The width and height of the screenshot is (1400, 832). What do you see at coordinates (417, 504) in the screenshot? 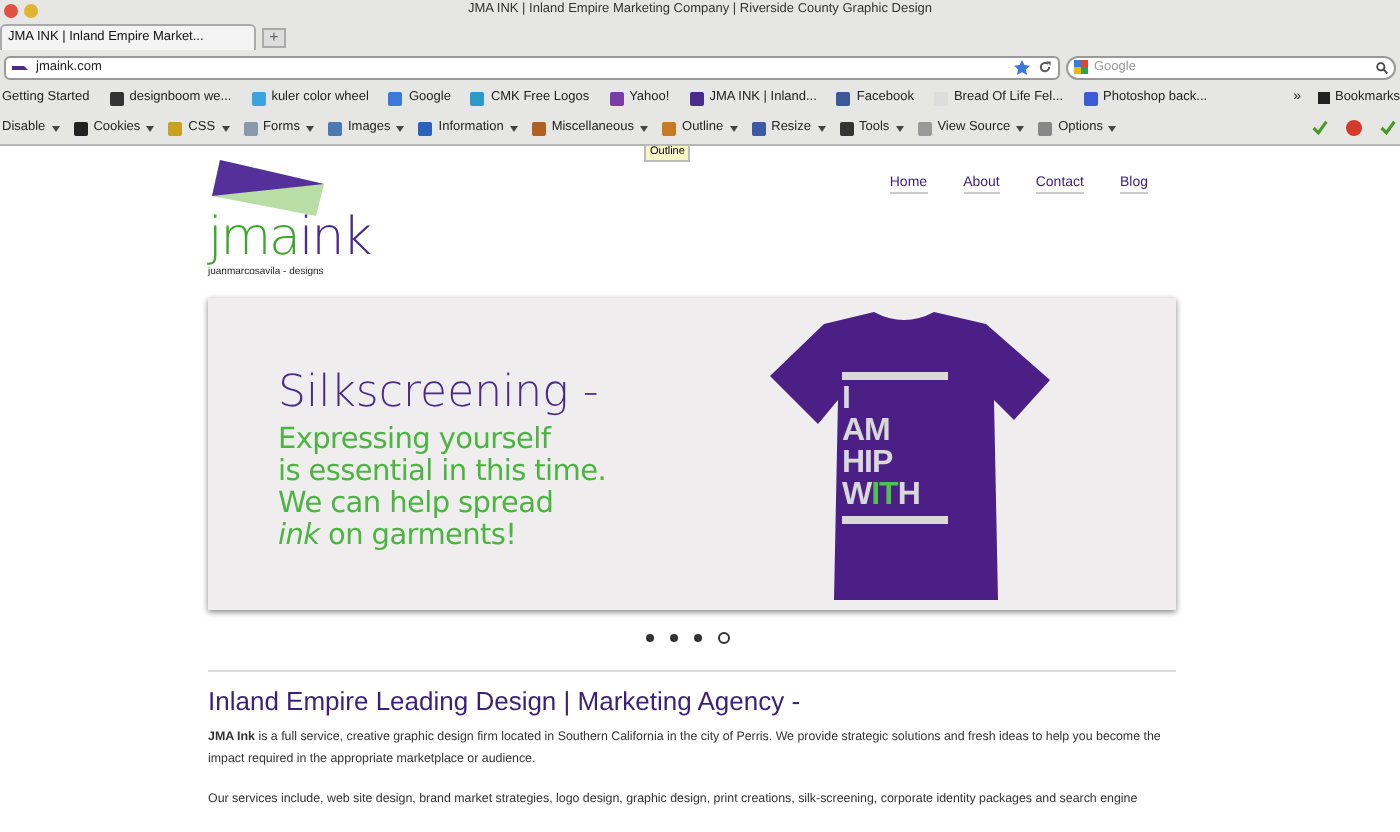
I see `slide-text-line: We can help spread` at bounding box center [417, 504].